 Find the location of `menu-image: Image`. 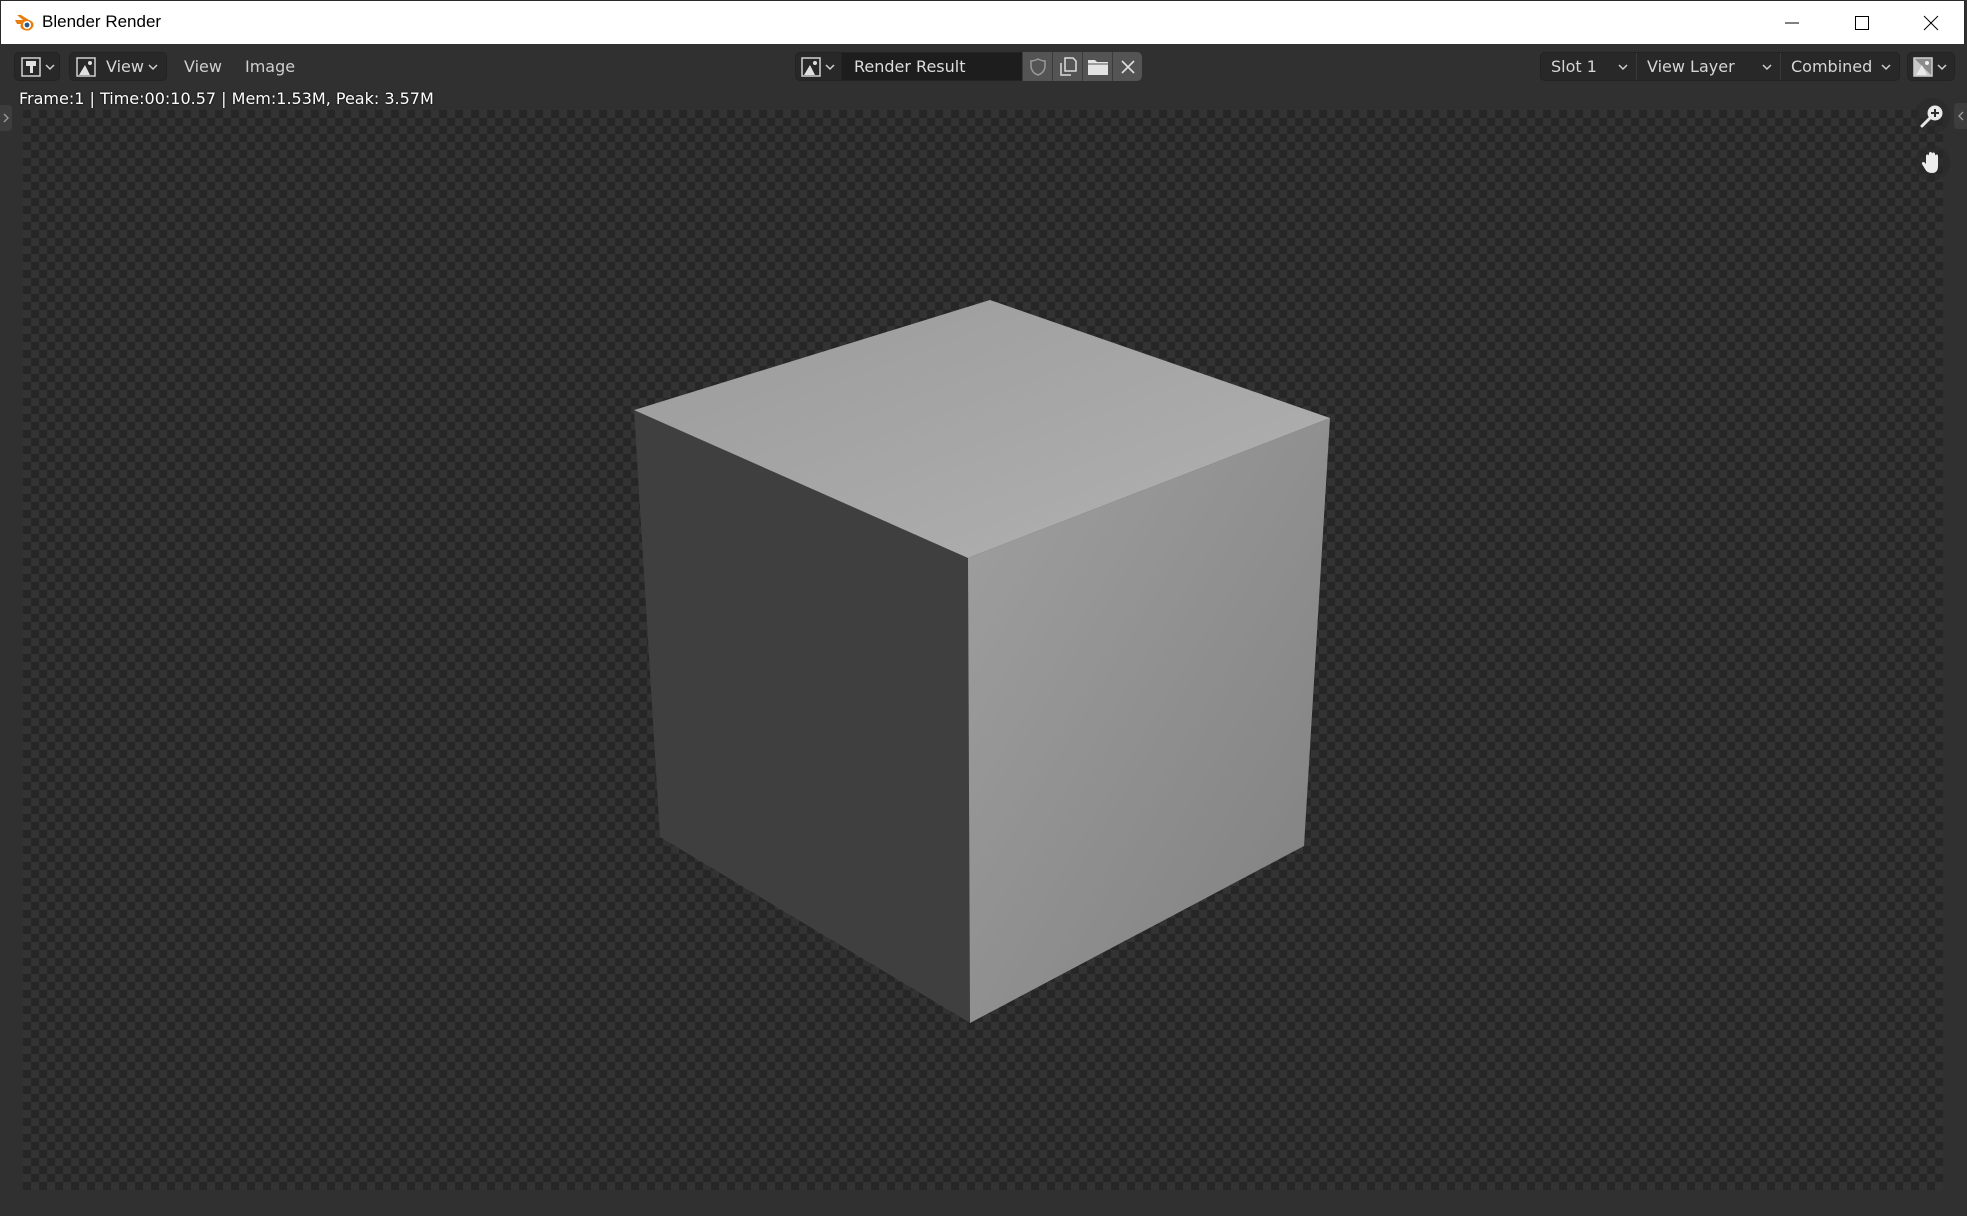

menu-image: Image is located at coordinates (270, 66).